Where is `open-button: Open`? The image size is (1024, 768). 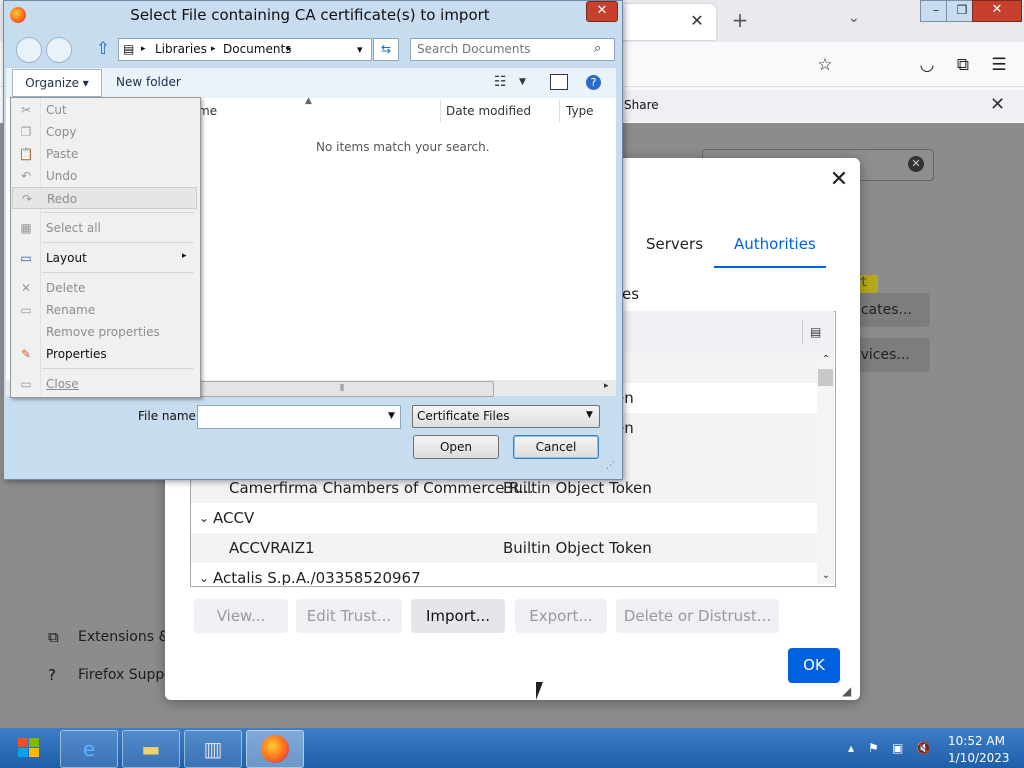
open-button: Open is located at coordinates (456, 447).